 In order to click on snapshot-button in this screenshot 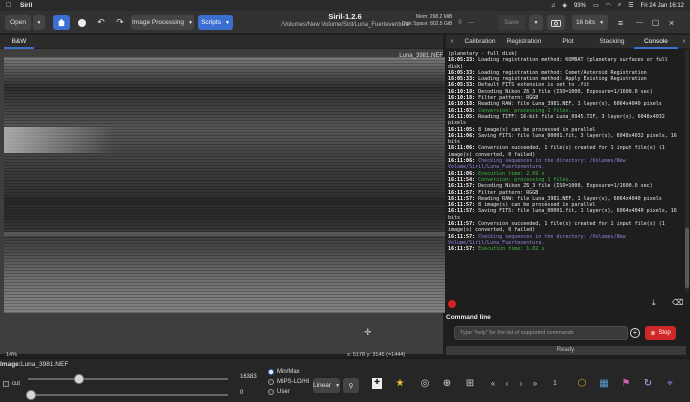, I will do `click(556, 22)`.